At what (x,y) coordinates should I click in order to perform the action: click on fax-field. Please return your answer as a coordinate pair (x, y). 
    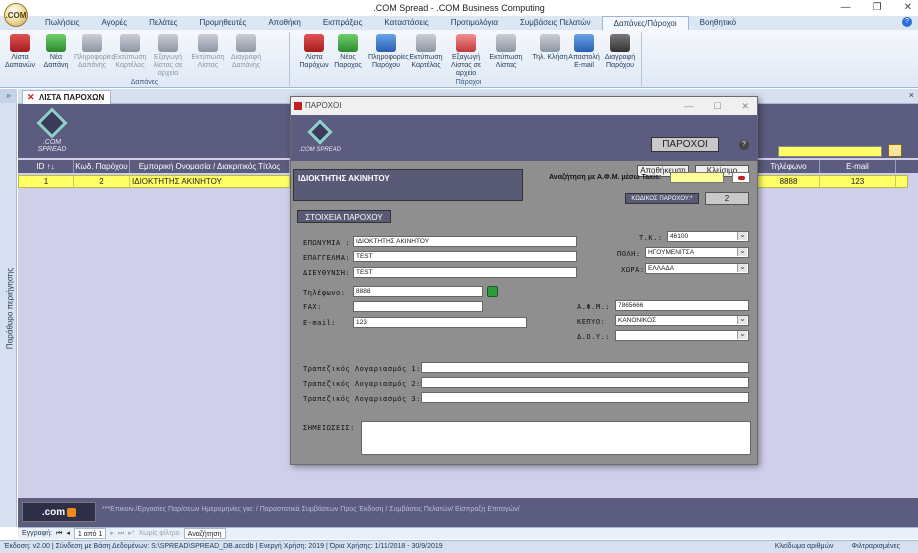
    Looking at the image, I should click on (418, 306).